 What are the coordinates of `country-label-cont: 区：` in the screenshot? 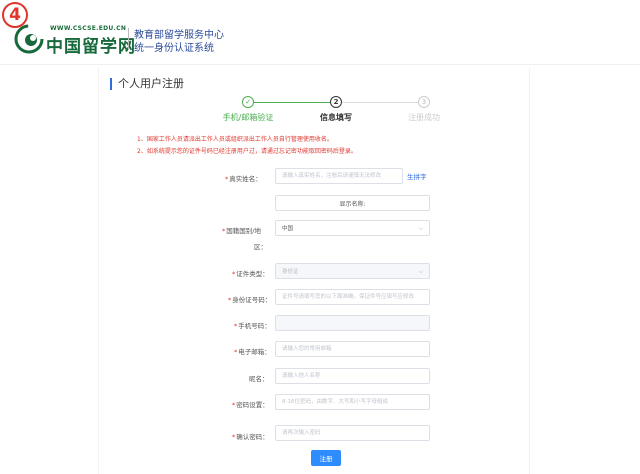 It's located at (260, 247).